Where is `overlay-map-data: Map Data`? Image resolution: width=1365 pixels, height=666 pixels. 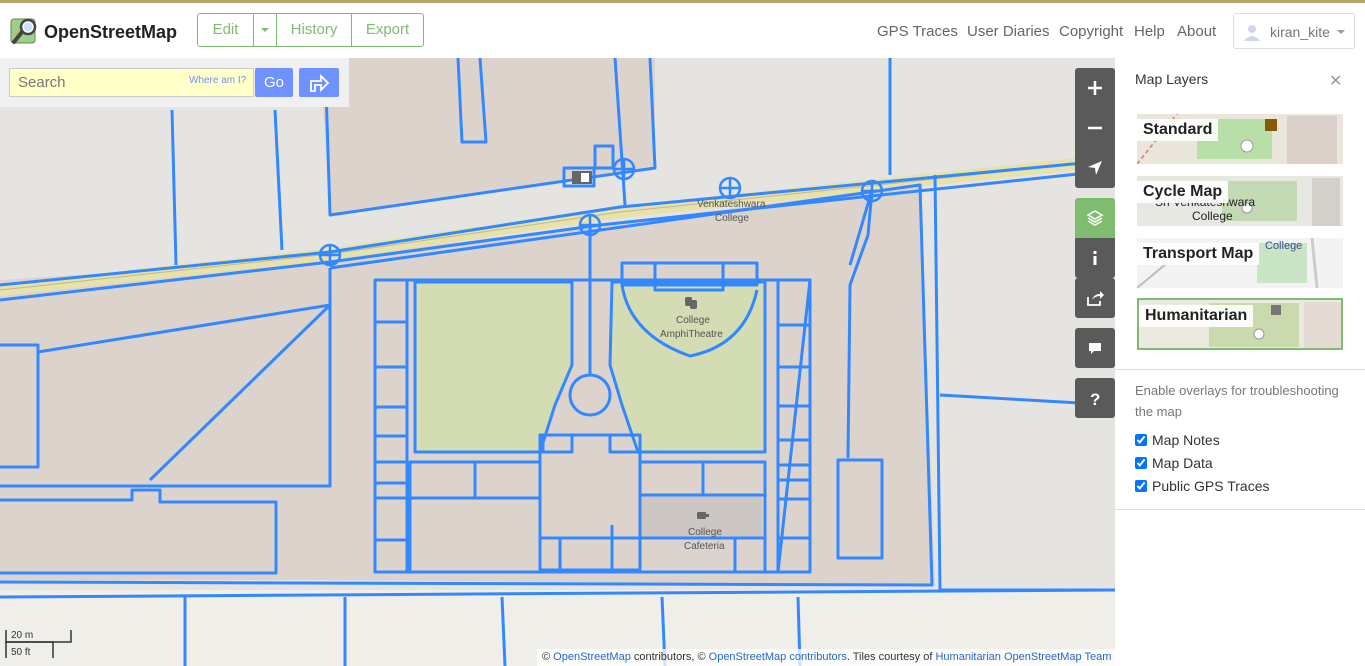 overlay-map-data: Map Data is located at coordinates (1174, 463).